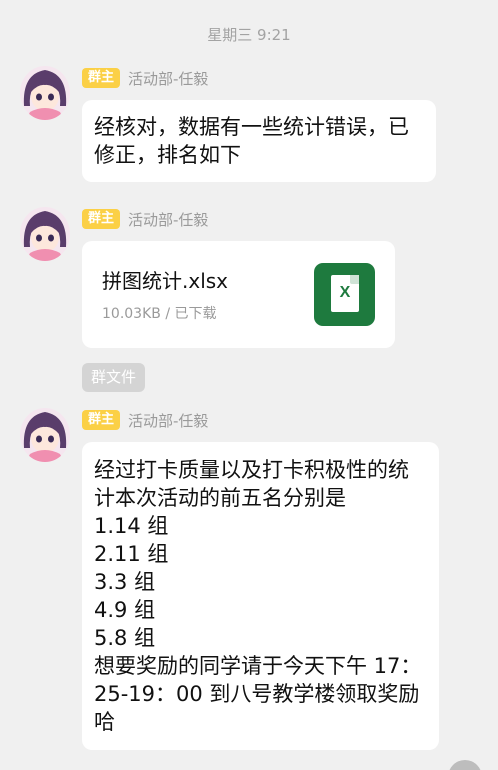 This screenshot has width=498, height=770. Describe the element at coordinates (259, 141) in the screenshot. I see `message-bubble: 经核对，数据有一些统计错误，已 修正，排名如下` at that location.